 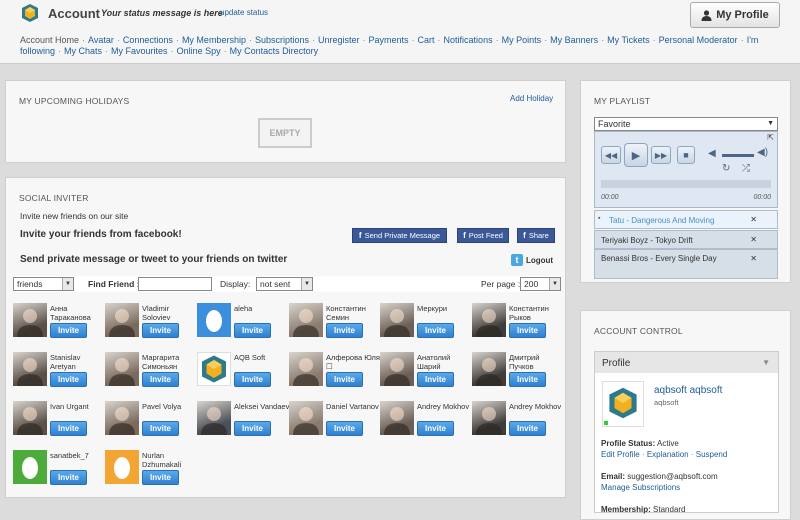 I want to click on per-page-select: 200 ▼, so click(x=540, y=284).